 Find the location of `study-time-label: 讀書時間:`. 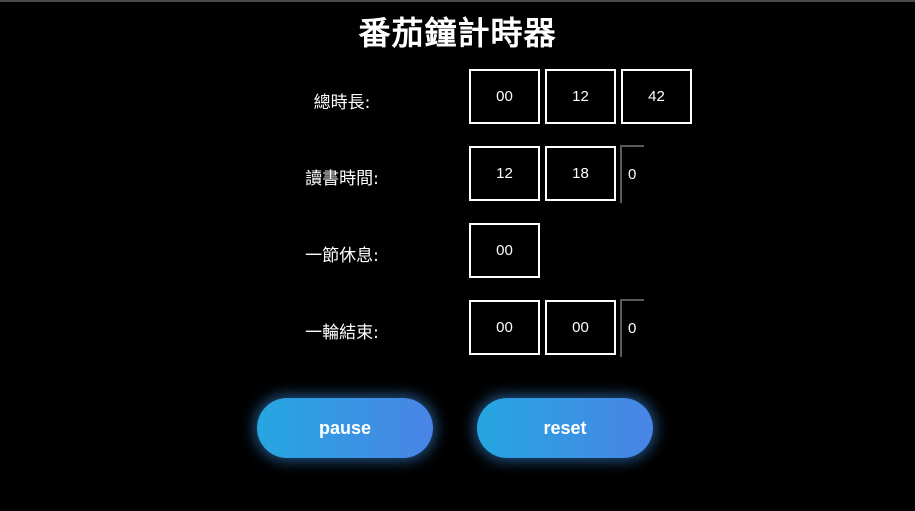

study-time-label: 讀書時間: is located at coordinates (342, 179).